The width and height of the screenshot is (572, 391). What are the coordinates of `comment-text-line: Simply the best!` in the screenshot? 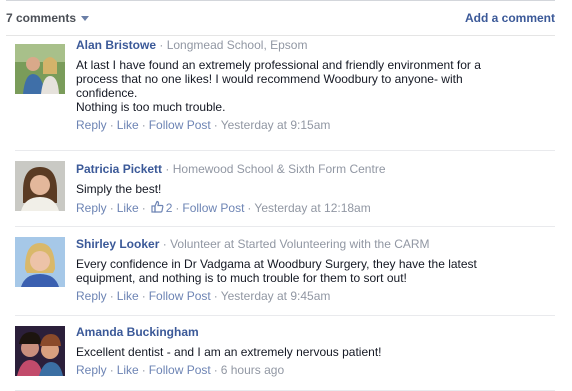 It's located at (119, 189).